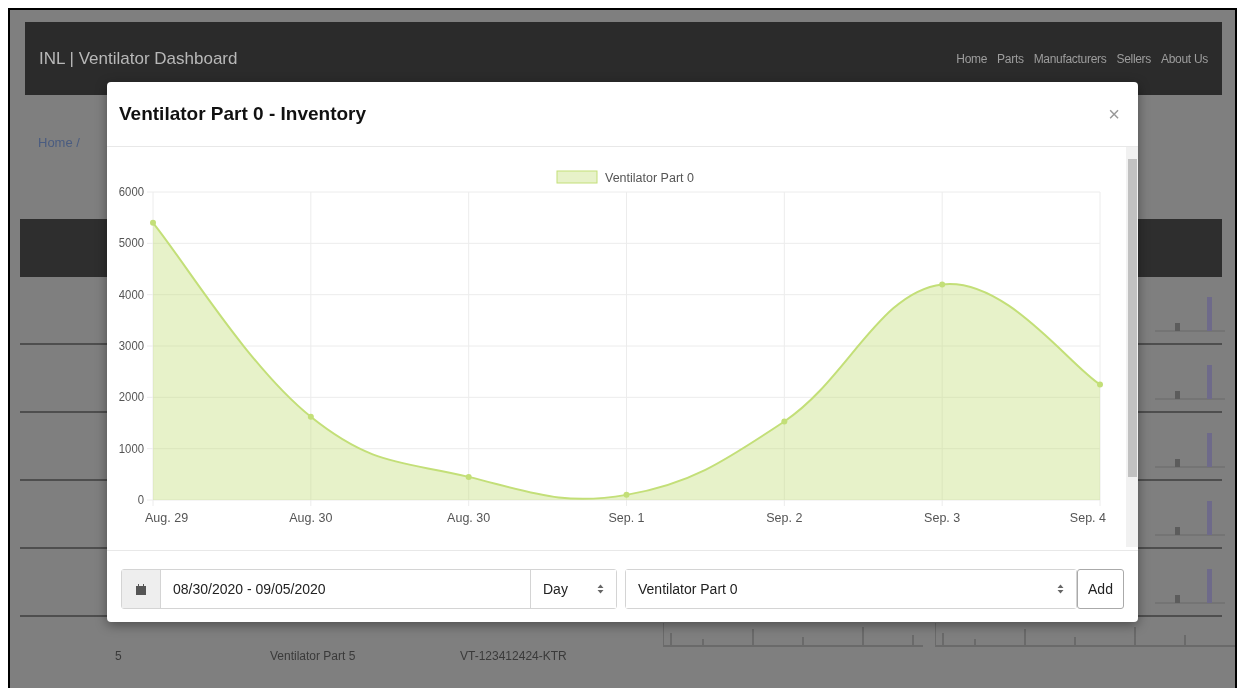 Image resolution: width=1243 pixels, height=688 pixels. Describe the element at coordinates (1100, 589) in the screenshot. I see `add-button: Add` at that location.